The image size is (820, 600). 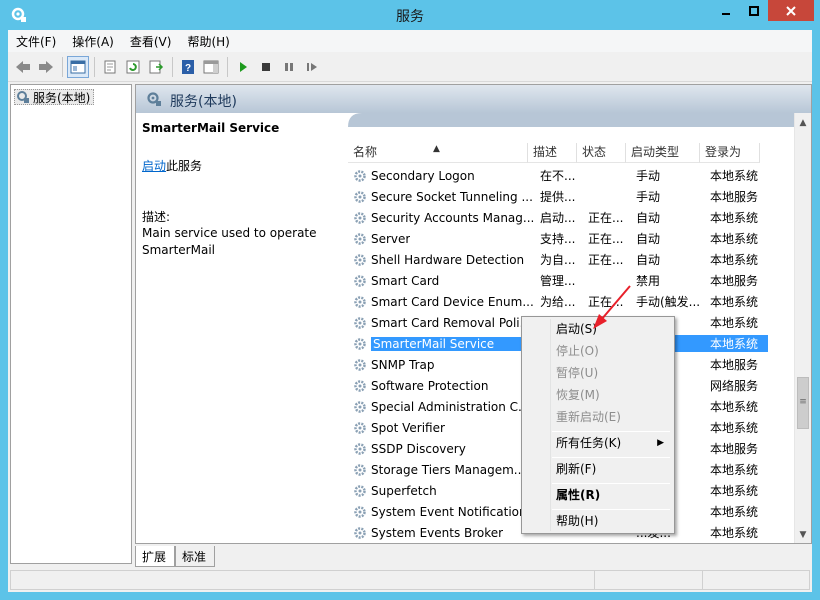 I want to click on service-name-cell: SSDP Discovery, so click(x=442, y=449).